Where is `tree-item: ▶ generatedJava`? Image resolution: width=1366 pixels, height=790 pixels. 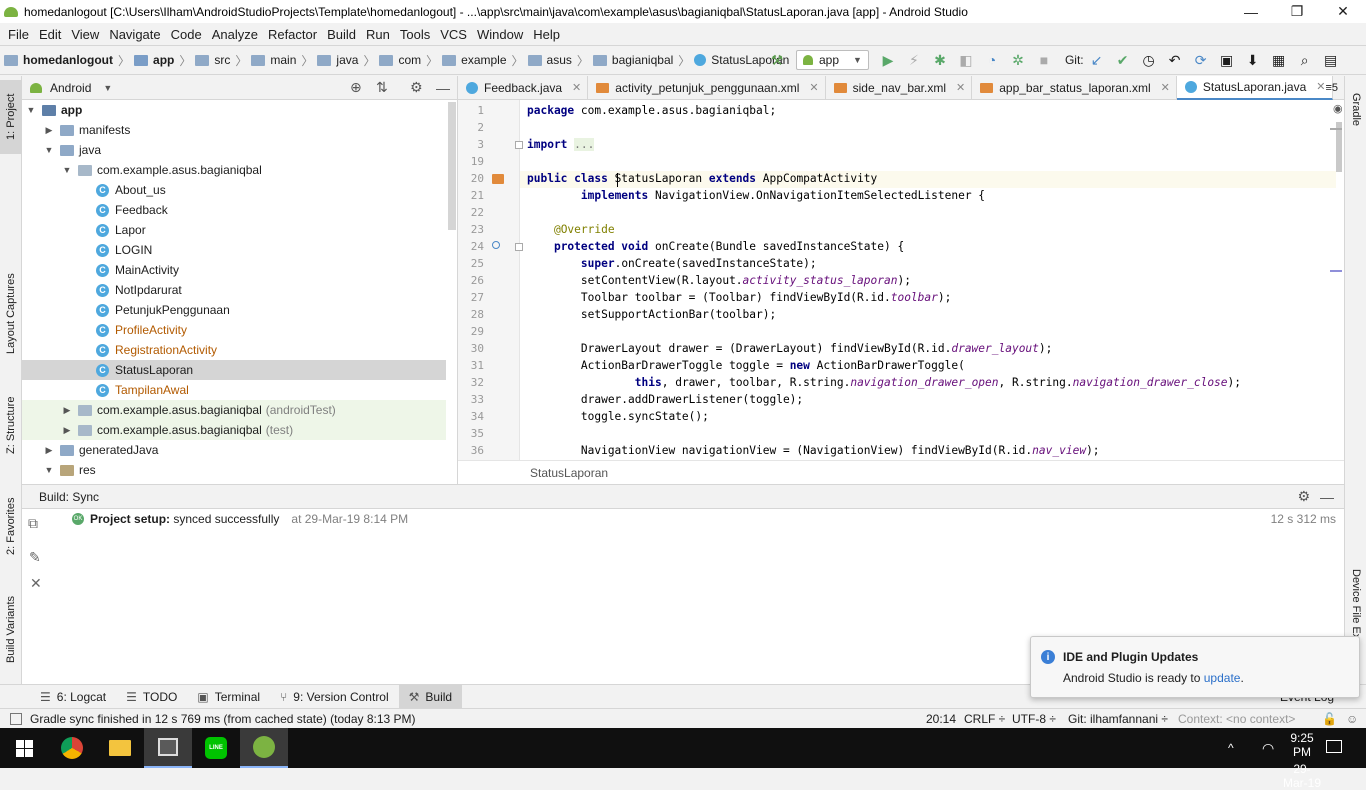 tree-item: ▶ generatedJava is located at coordinates (234, 450).